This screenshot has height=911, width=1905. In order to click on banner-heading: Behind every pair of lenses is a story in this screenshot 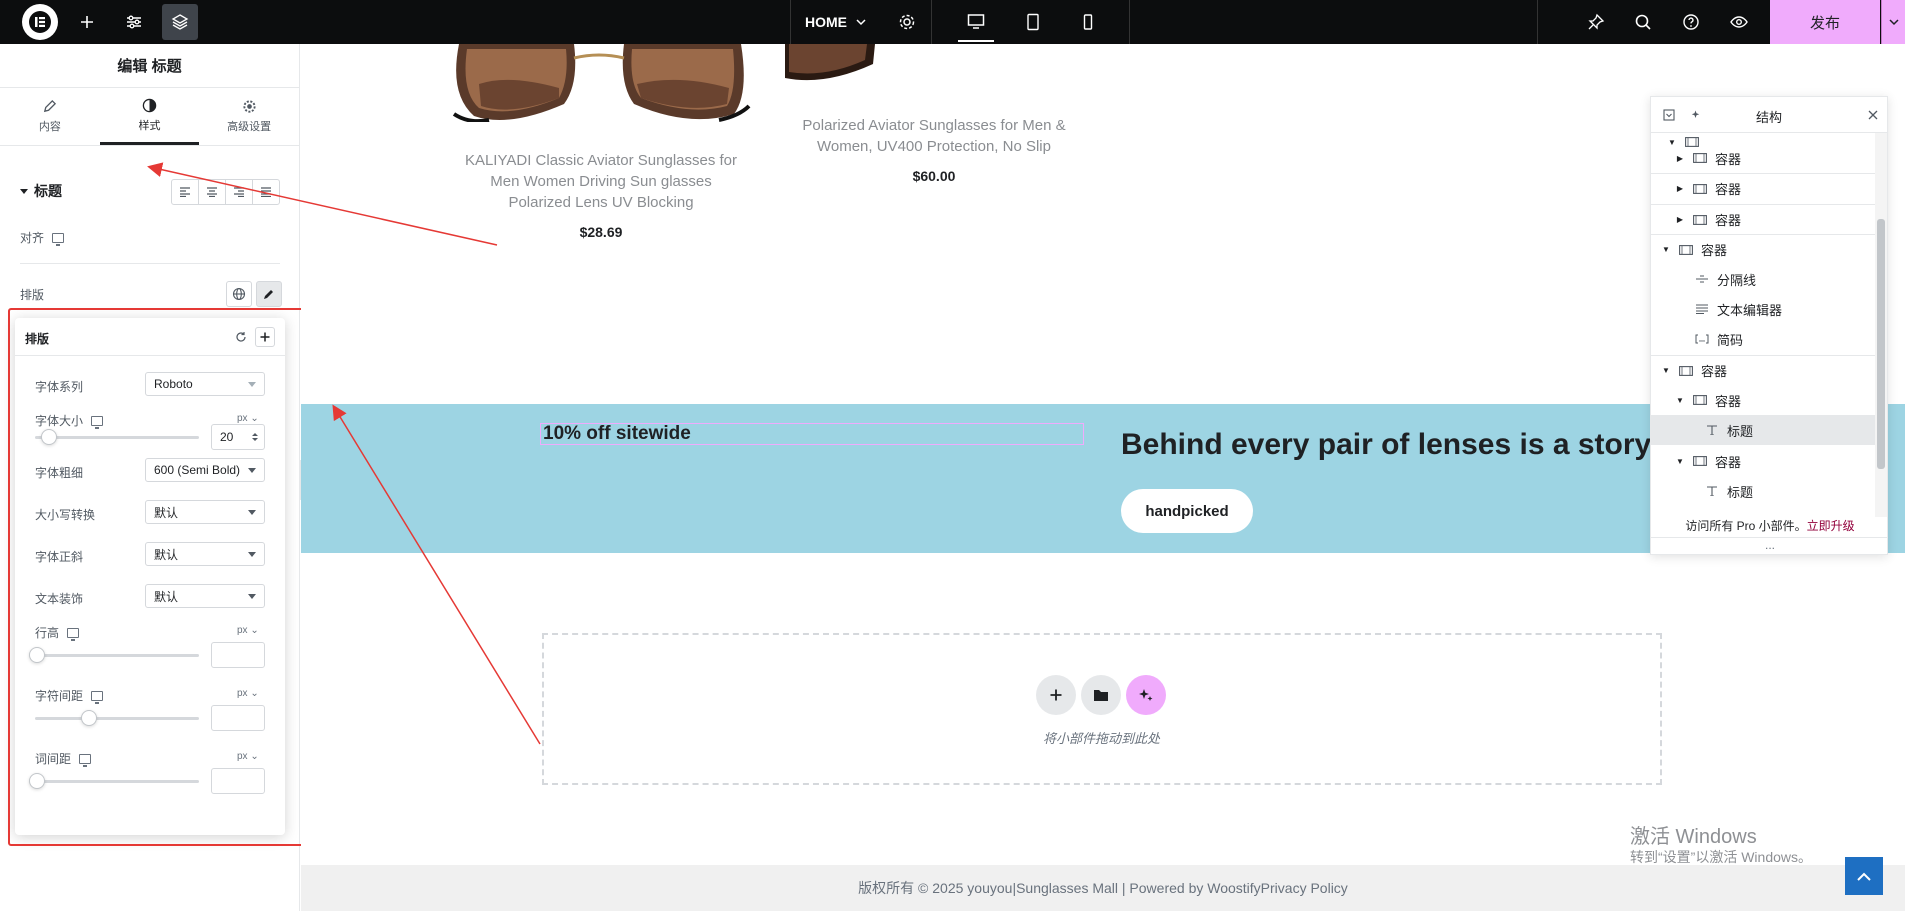, I will do `click(1386, 445)`.